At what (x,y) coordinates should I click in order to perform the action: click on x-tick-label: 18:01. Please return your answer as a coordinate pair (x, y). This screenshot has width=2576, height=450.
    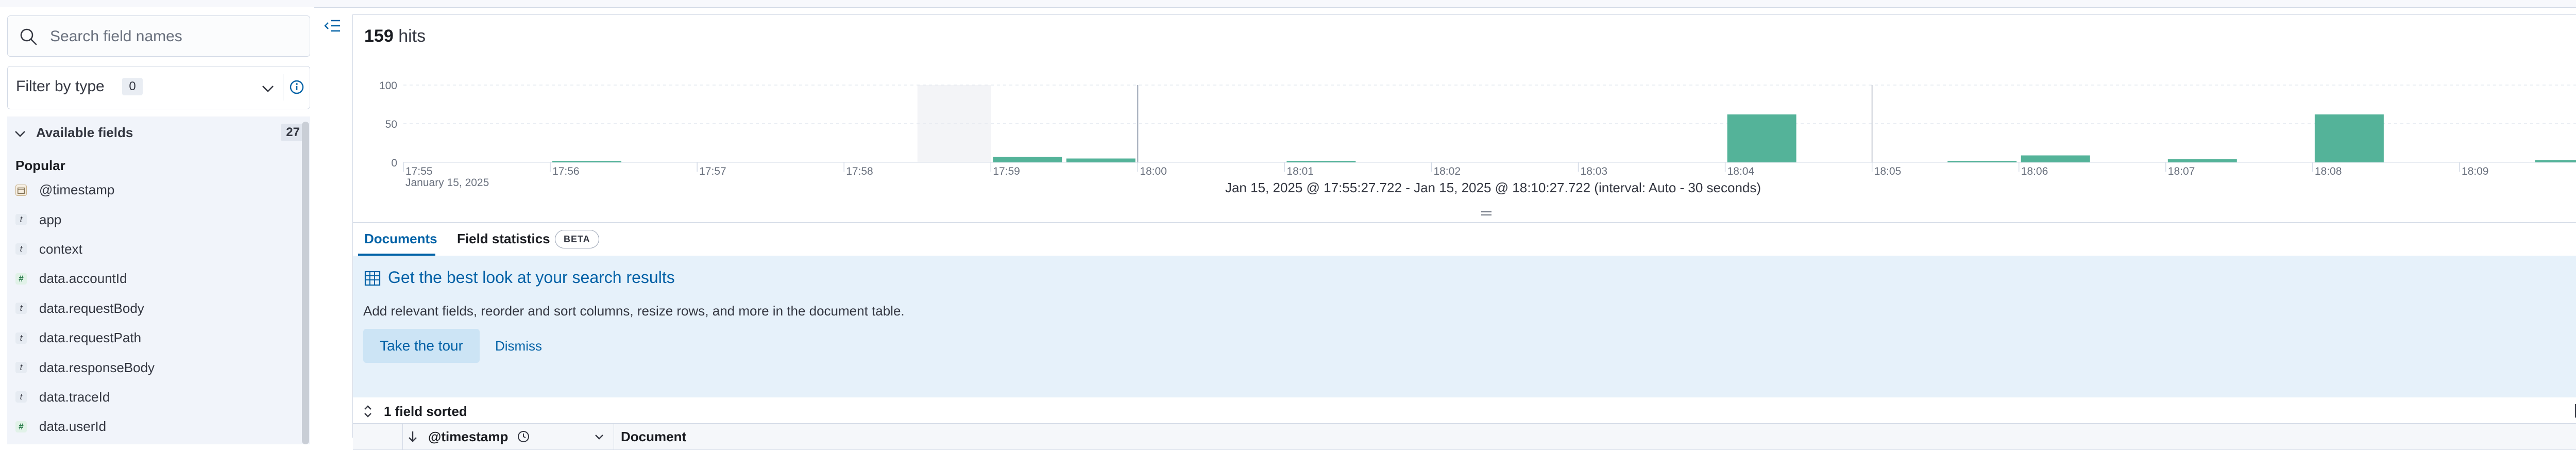
    Looking at the image, I should click on (1300, 171).